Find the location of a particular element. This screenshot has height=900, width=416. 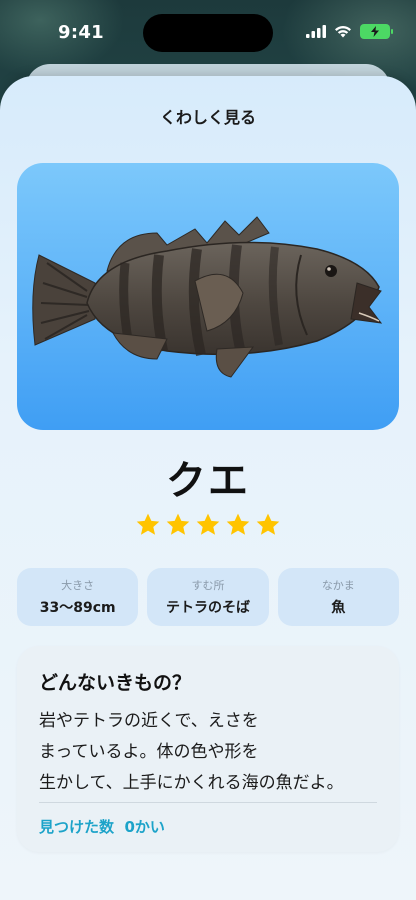

info-card-size: 大きさ 33〜89cm is located at coordinates (78, 597).